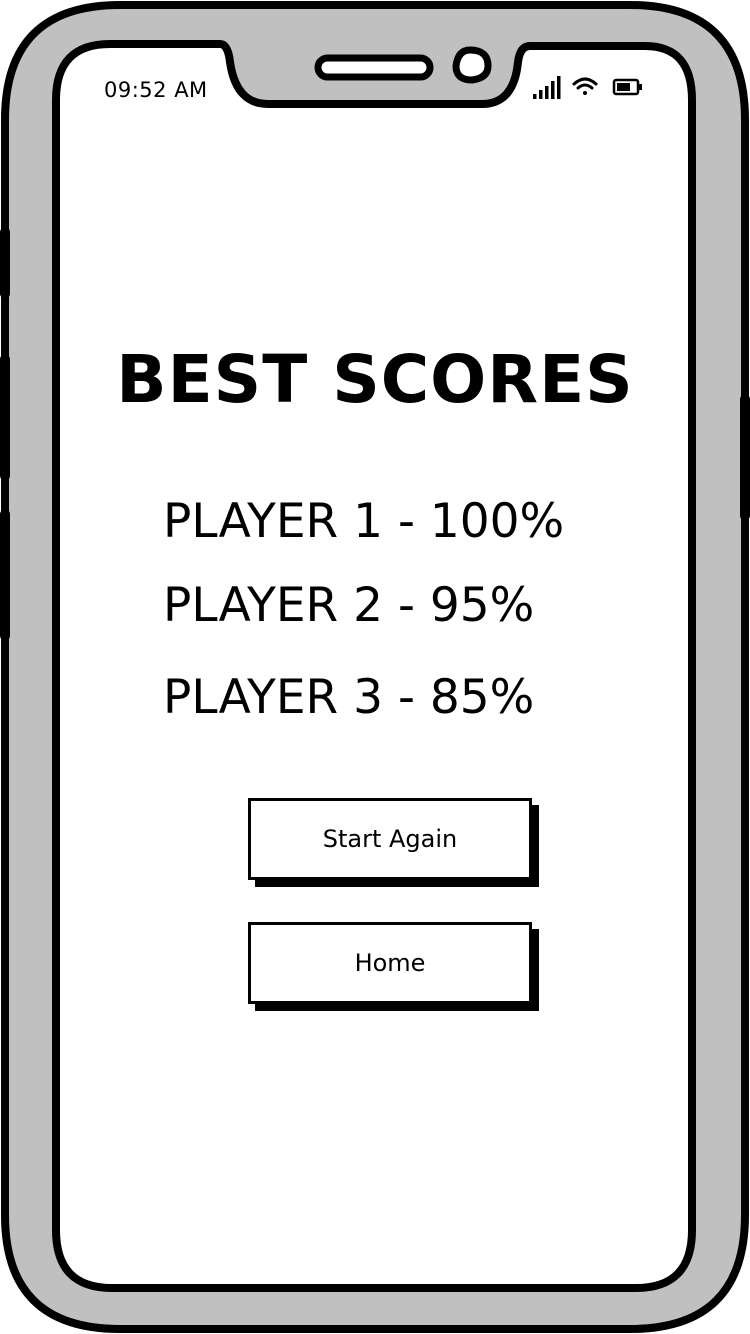  What do you see at coordinates (547, 87) in the screenshot?
I see `signal-icon` at bounding box center [547, 87].